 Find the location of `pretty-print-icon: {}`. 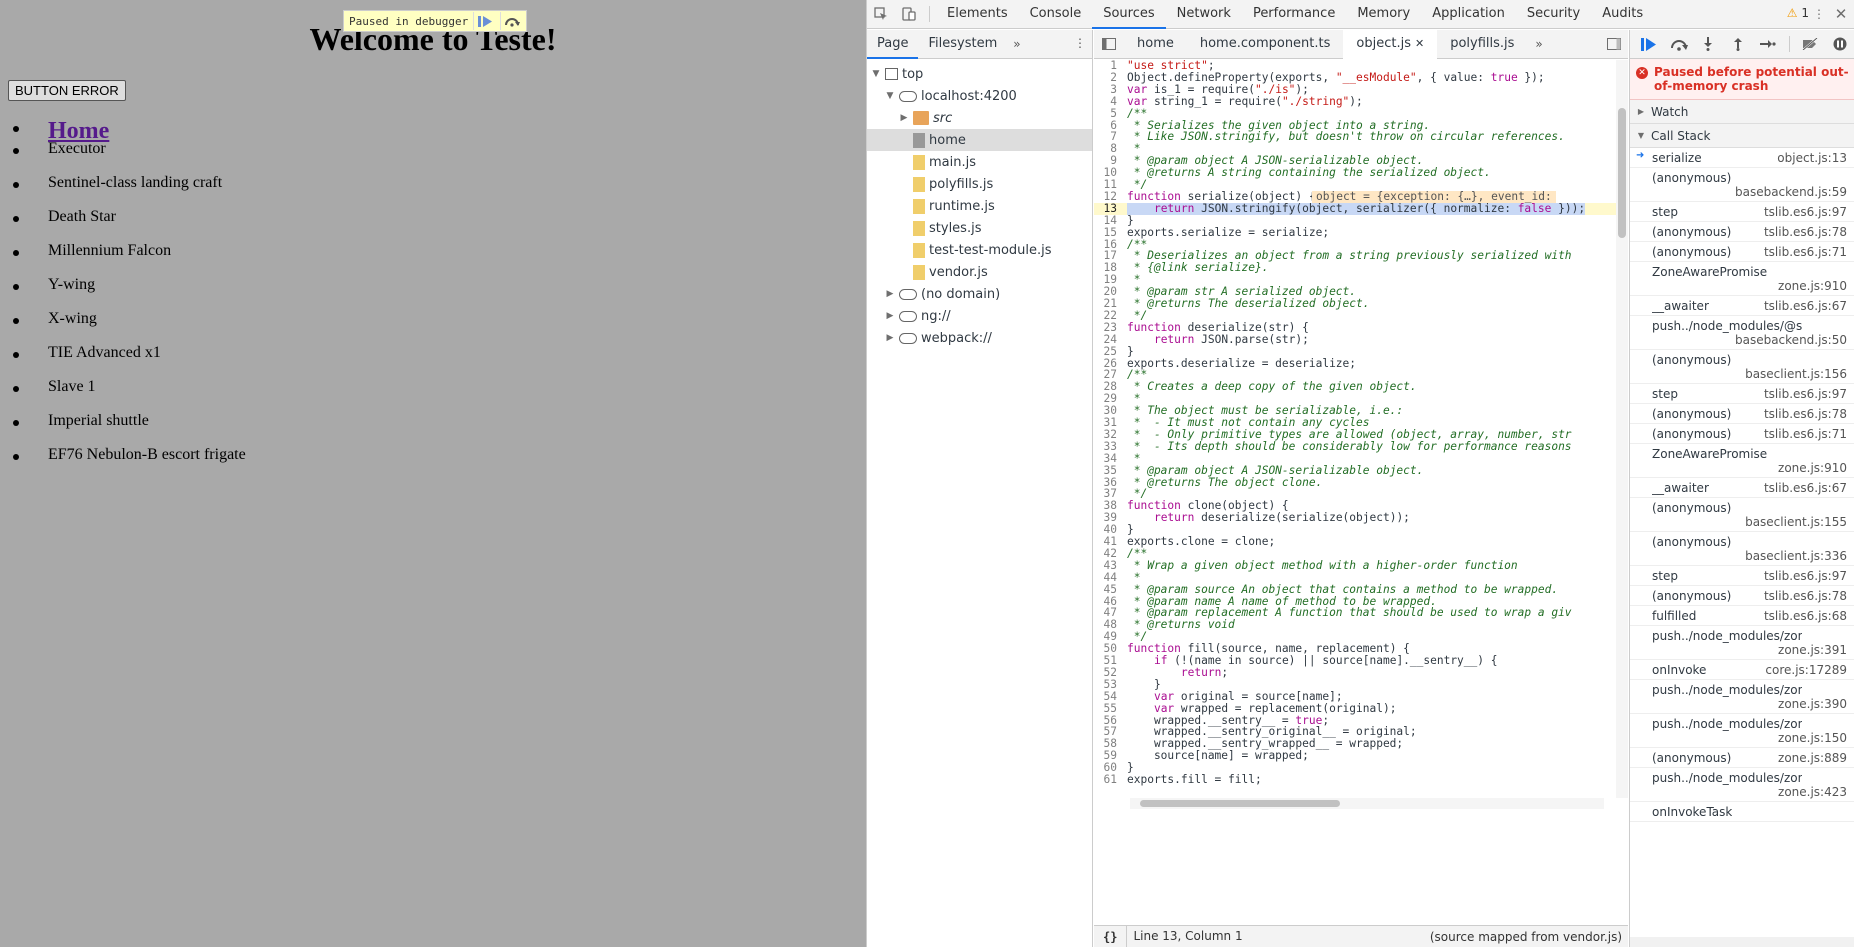

pretty-print-icon: {} is located at coordinates (1110, 937).